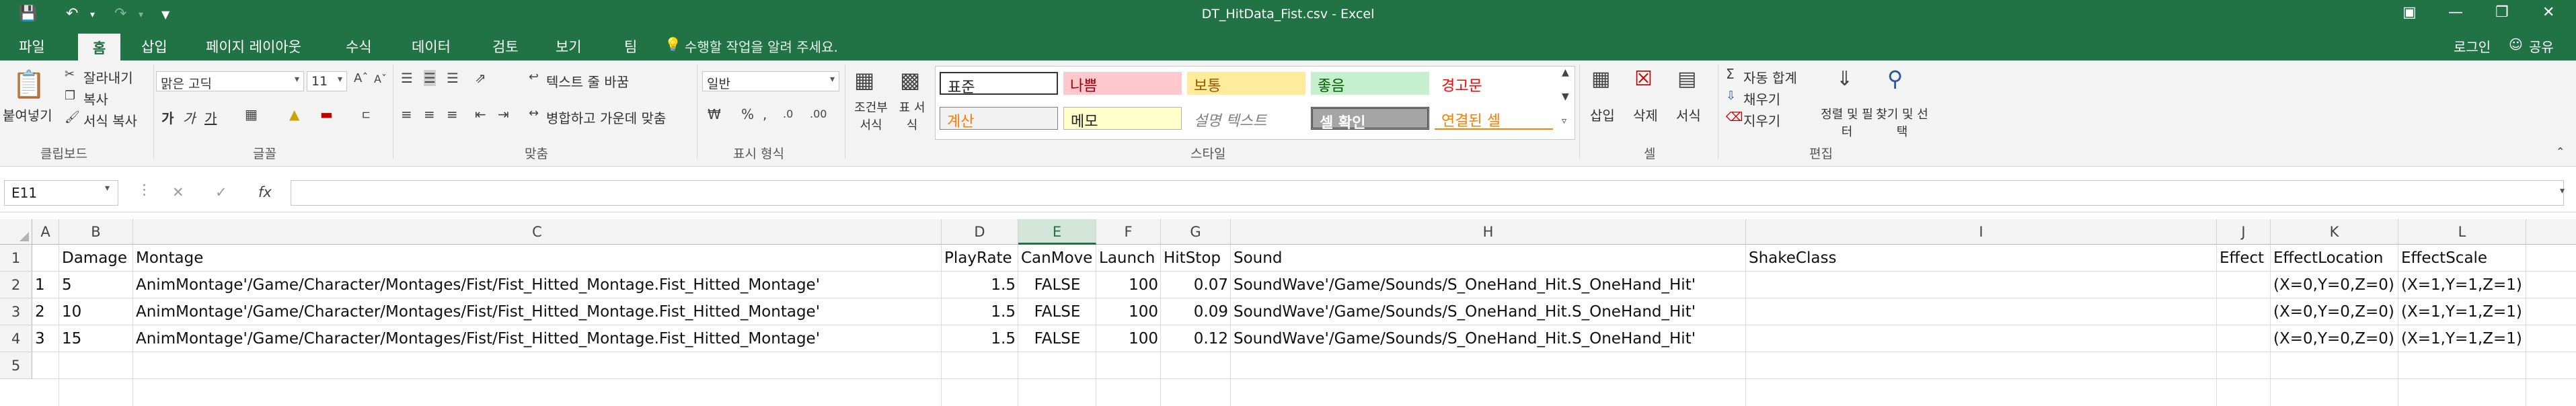 The width and height of the screenshot is (2576, 406). Describe the element at coordinates (871, 115) in the screenshot. I see `conditional-format-button: 조건부 서식` at that location.